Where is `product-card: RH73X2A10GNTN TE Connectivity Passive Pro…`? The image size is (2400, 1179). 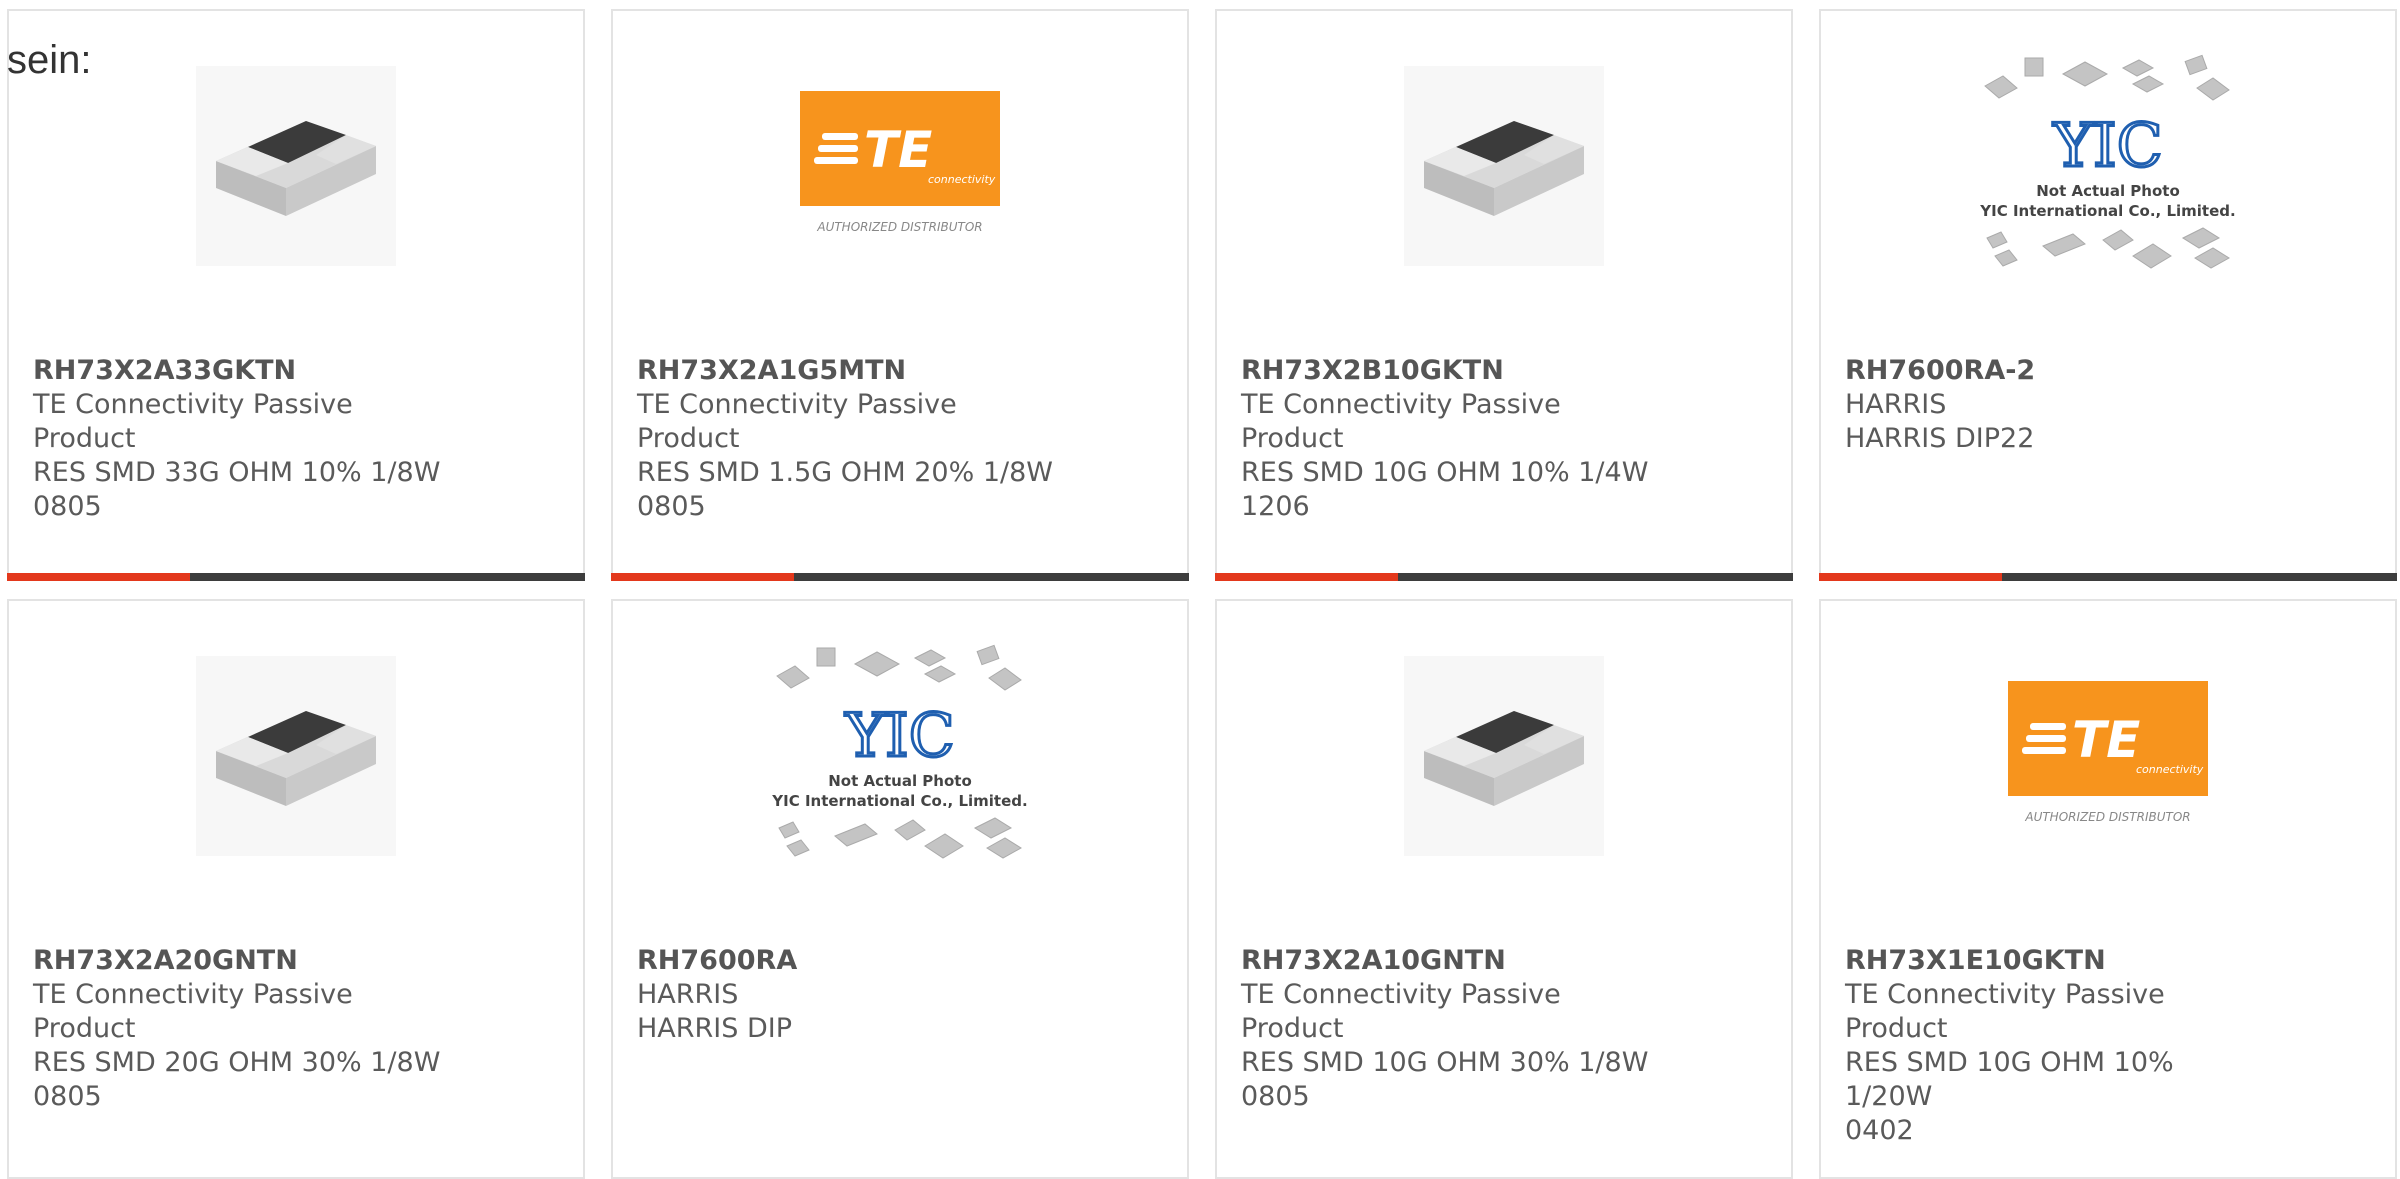 product-card: RH73X2A10GNTN TE Connectivity Passive Pro… is located at coordinates (1504, 889).